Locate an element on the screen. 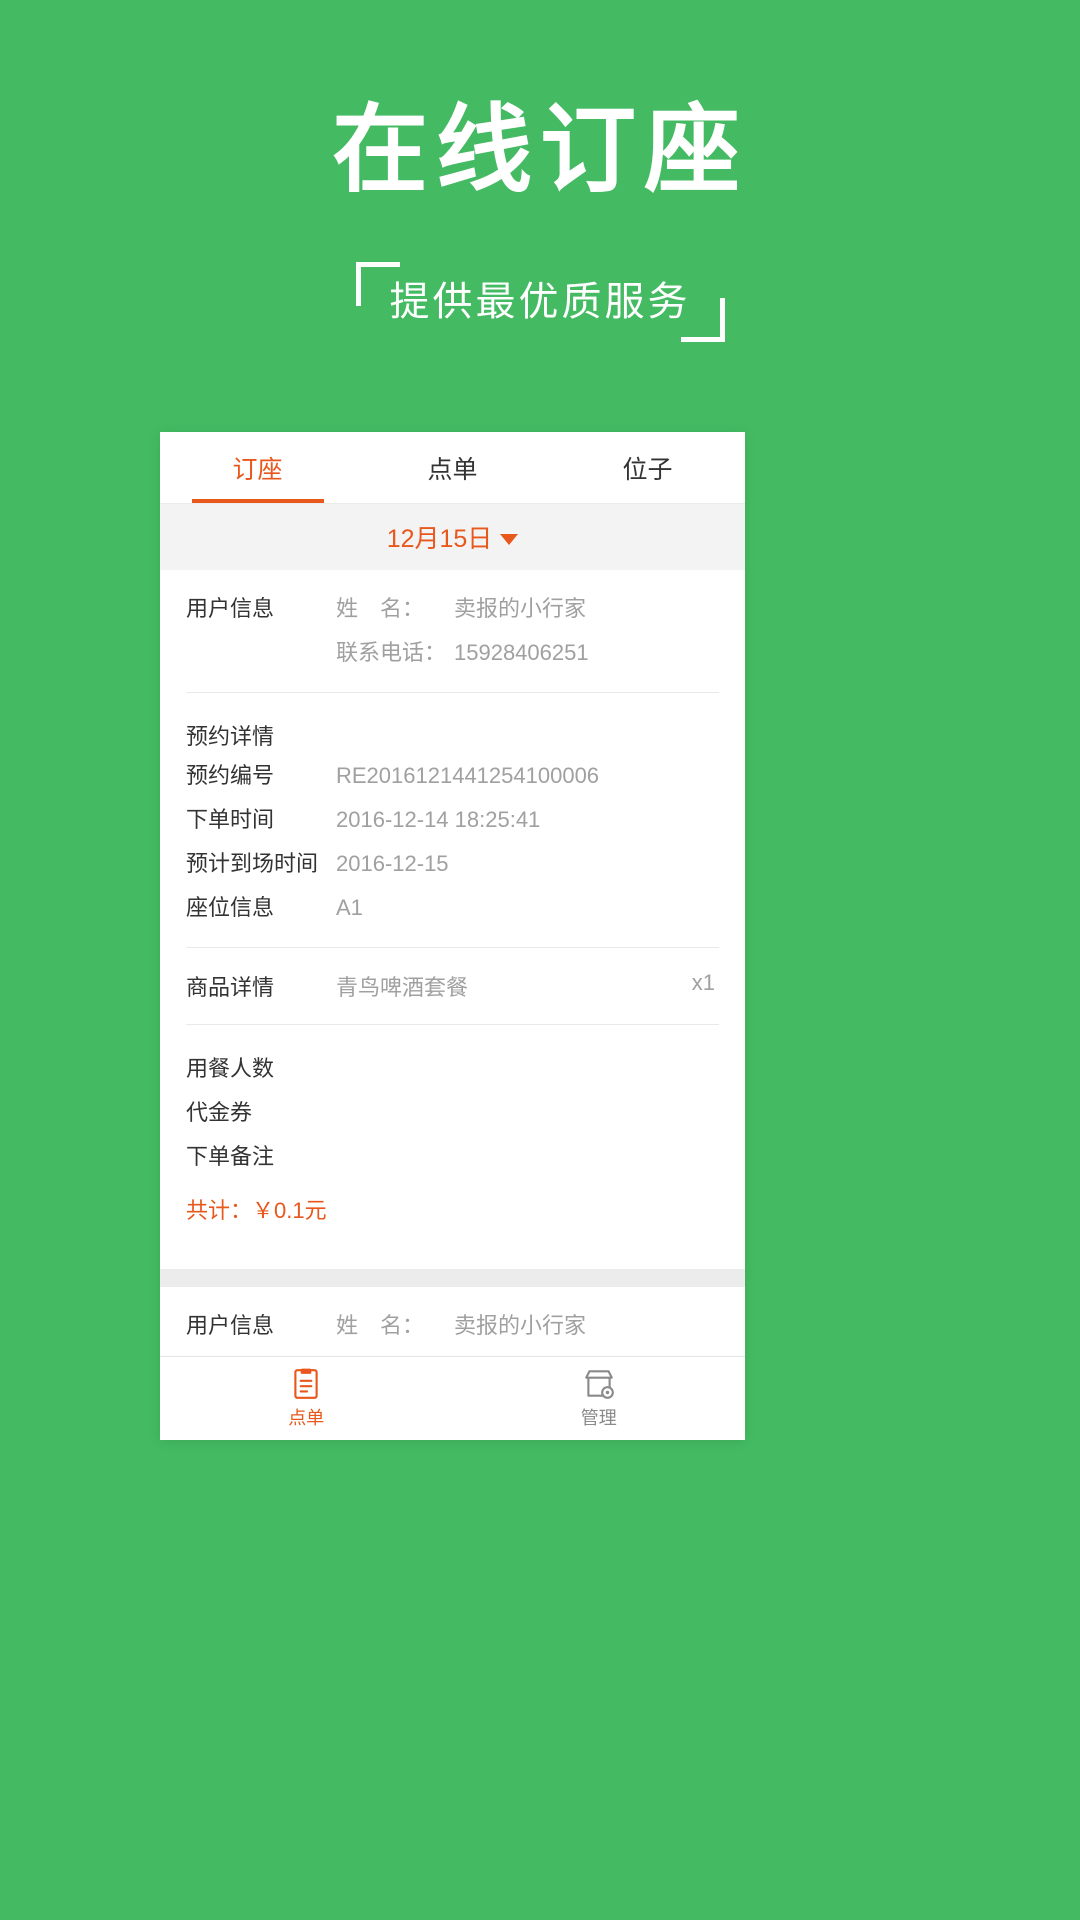  name-label-1: 姓 名： is located at coordinates (380, 608).